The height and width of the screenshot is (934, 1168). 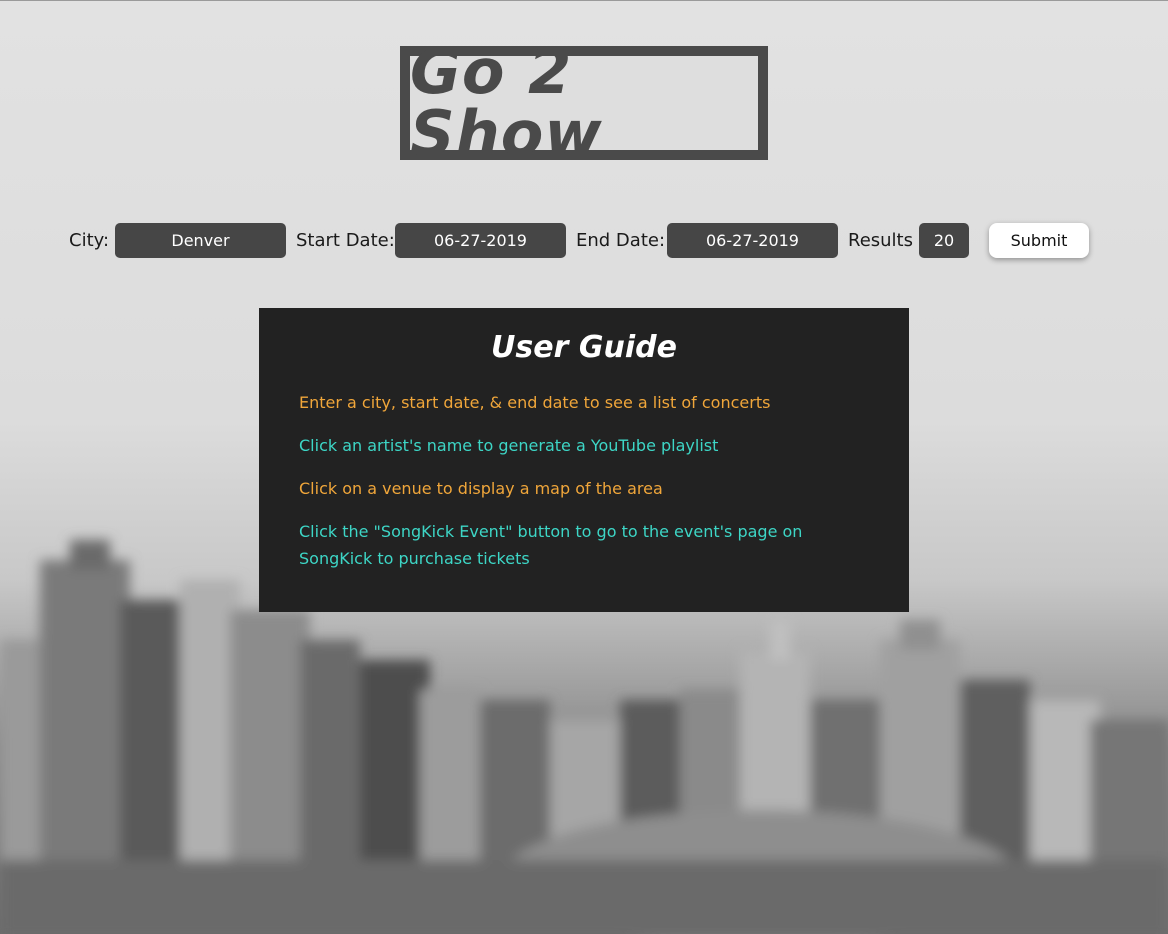 I want to click on results-label: Results, so click(x=880, y=240).